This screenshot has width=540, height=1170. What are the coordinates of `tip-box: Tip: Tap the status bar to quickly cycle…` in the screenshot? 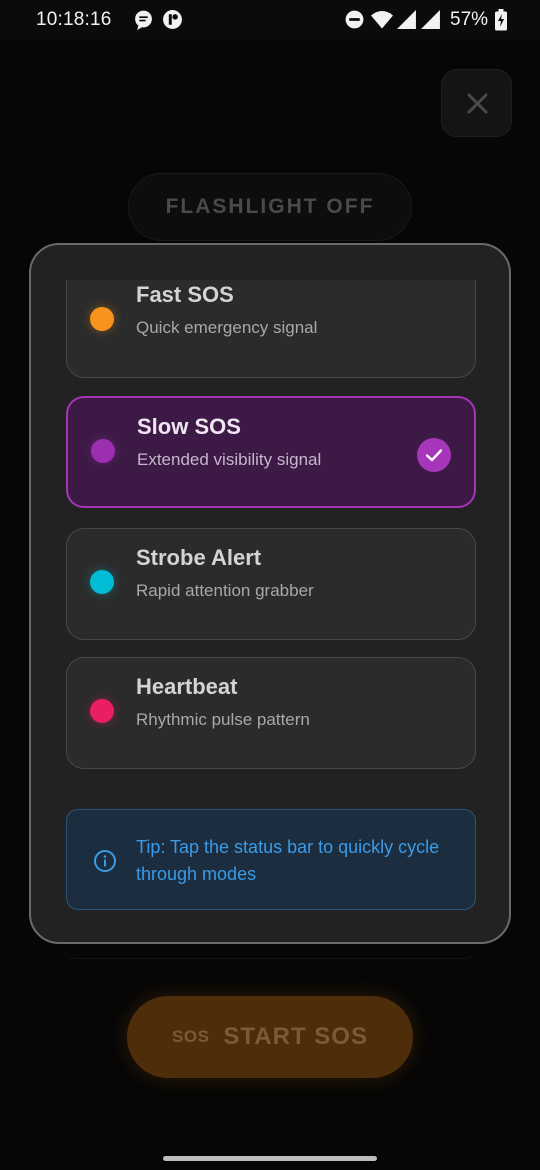 It's located at (271, 859).